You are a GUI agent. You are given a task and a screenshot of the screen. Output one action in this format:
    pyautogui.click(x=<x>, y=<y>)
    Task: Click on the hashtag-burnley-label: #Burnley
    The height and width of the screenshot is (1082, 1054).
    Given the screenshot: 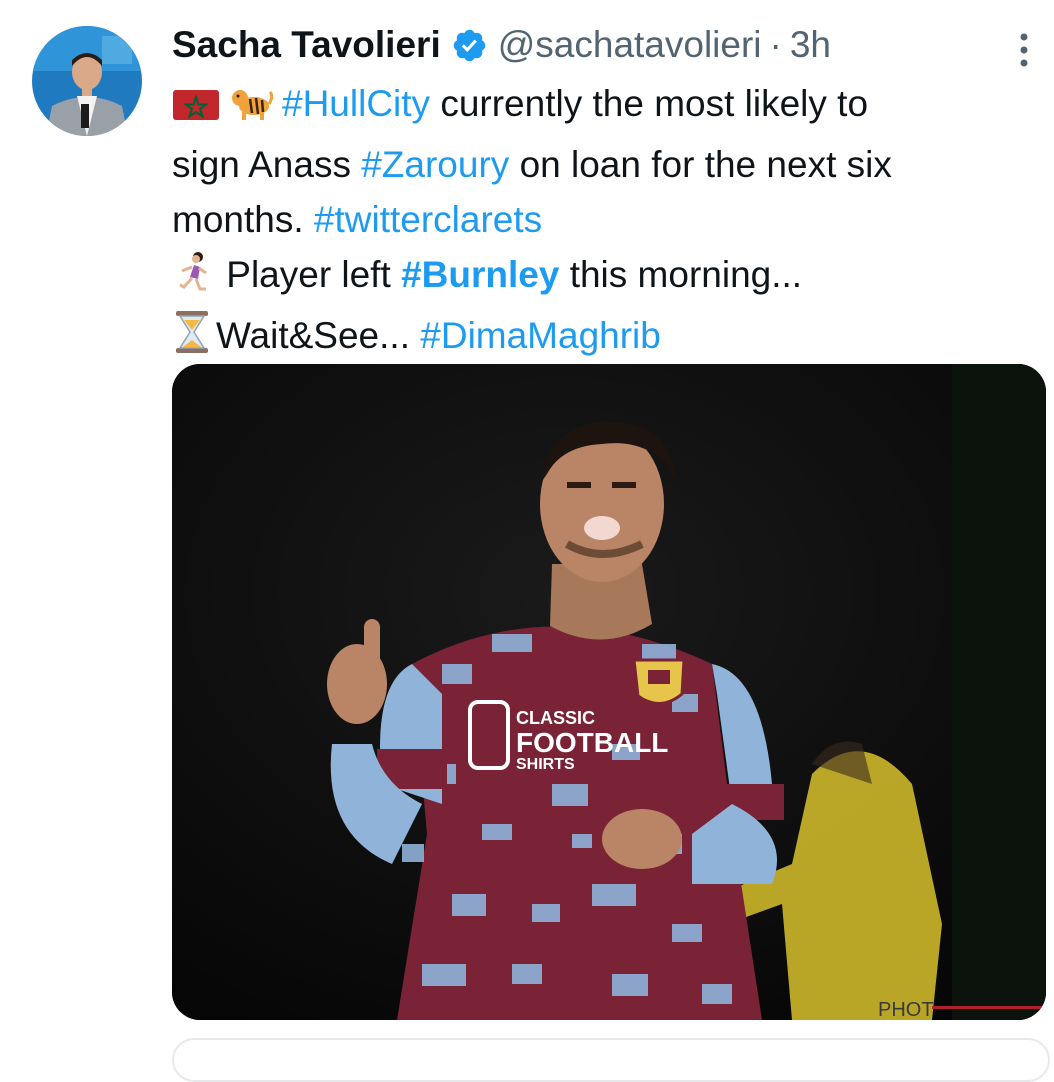 What is the action you would take?
    pyautogui.click(x=480, y=274)
    